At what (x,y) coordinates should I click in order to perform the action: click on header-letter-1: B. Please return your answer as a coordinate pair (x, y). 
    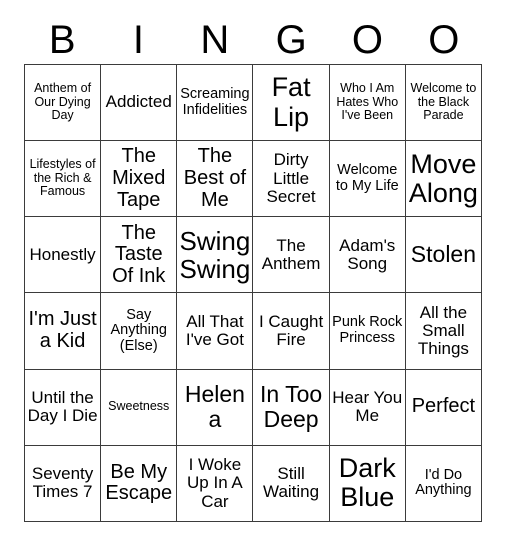
    Looking at the image, I should click on (62, 40).